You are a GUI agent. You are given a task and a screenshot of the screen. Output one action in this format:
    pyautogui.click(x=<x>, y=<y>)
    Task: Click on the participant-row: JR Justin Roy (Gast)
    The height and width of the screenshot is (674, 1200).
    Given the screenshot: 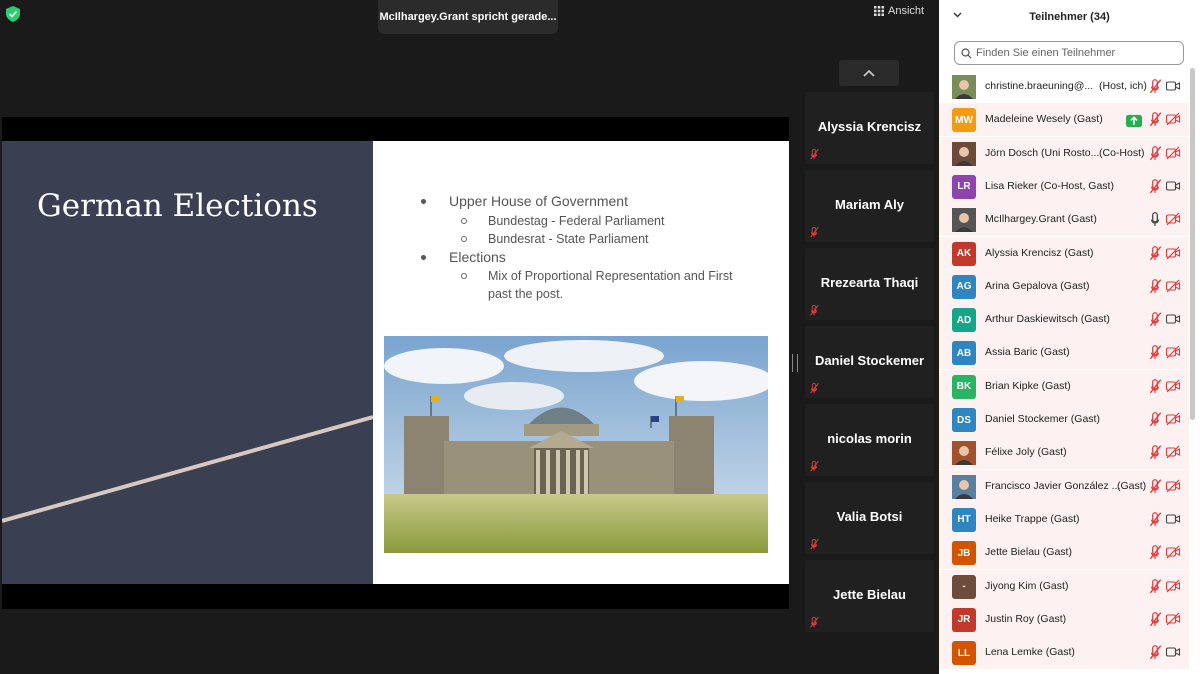 What is the action you would take?
    pyautogui.click(x=1064, y=619)
    